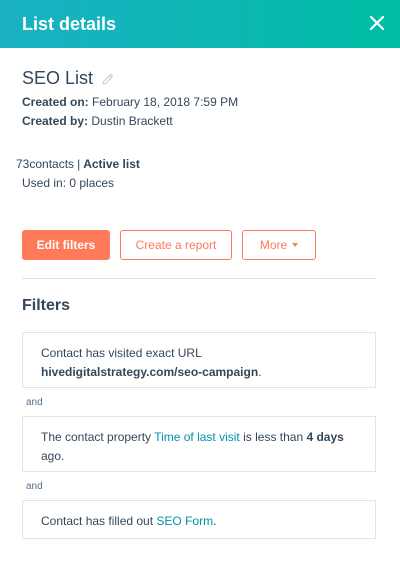 Image resolution: width=400 pixels, height=566 pixels. I want to click on list-name-row: SEO List, so click(68, 78).